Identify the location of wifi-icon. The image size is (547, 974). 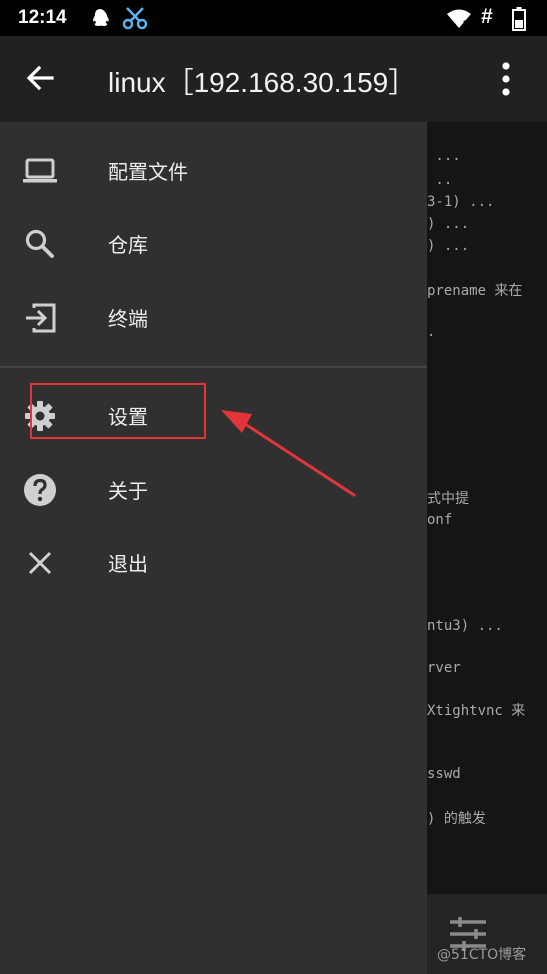
(459, 18).